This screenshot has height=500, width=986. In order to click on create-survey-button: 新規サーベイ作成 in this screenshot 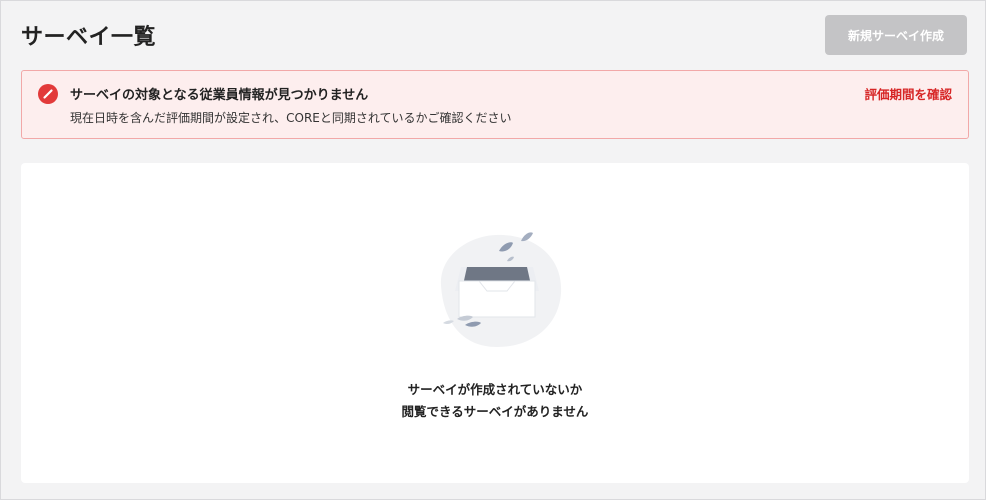, I will do `click(896, 35)`.